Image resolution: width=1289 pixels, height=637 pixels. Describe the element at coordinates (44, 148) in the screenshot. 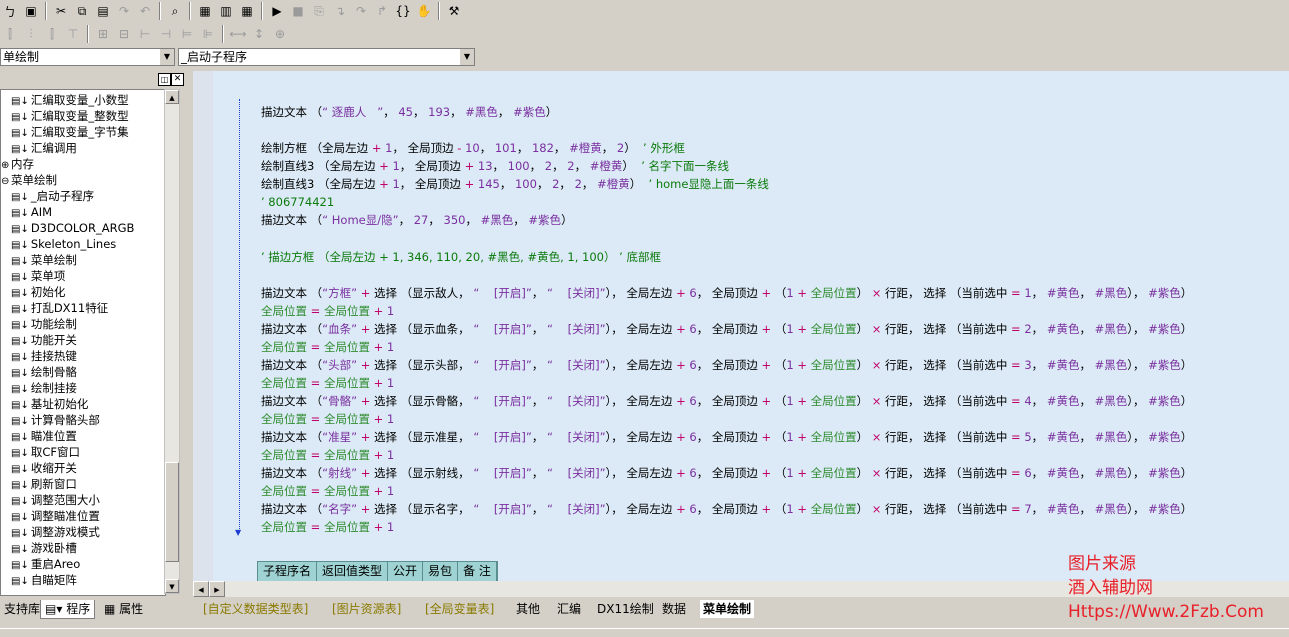

I see `tree-item: ▤↓ 汇编调用` at that location.